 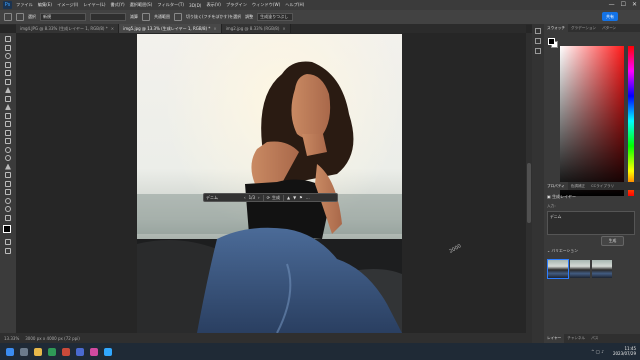 I want to click on gen-fill-select: 生成塗りつぶし, so click(x=275, y=17).